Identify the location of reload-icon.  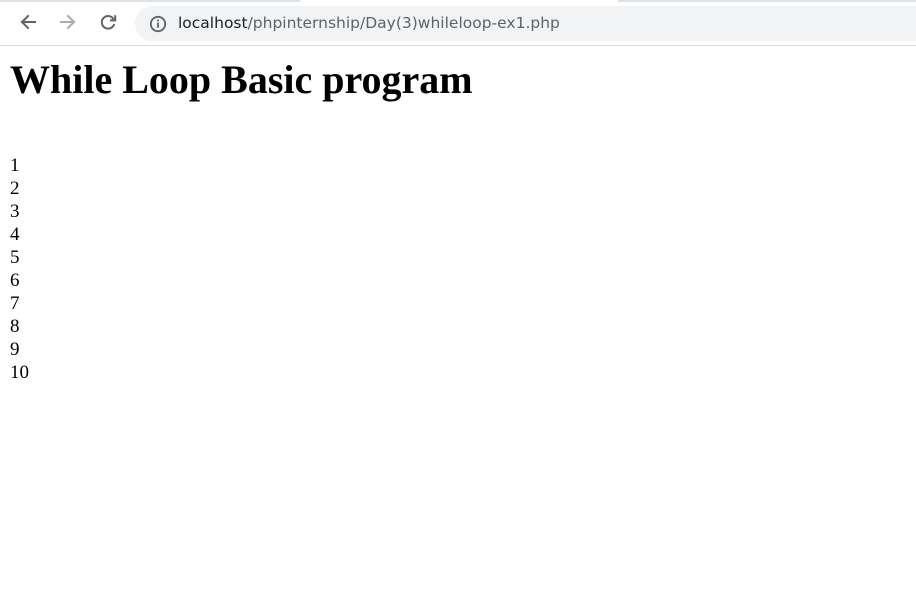
(108, 22).